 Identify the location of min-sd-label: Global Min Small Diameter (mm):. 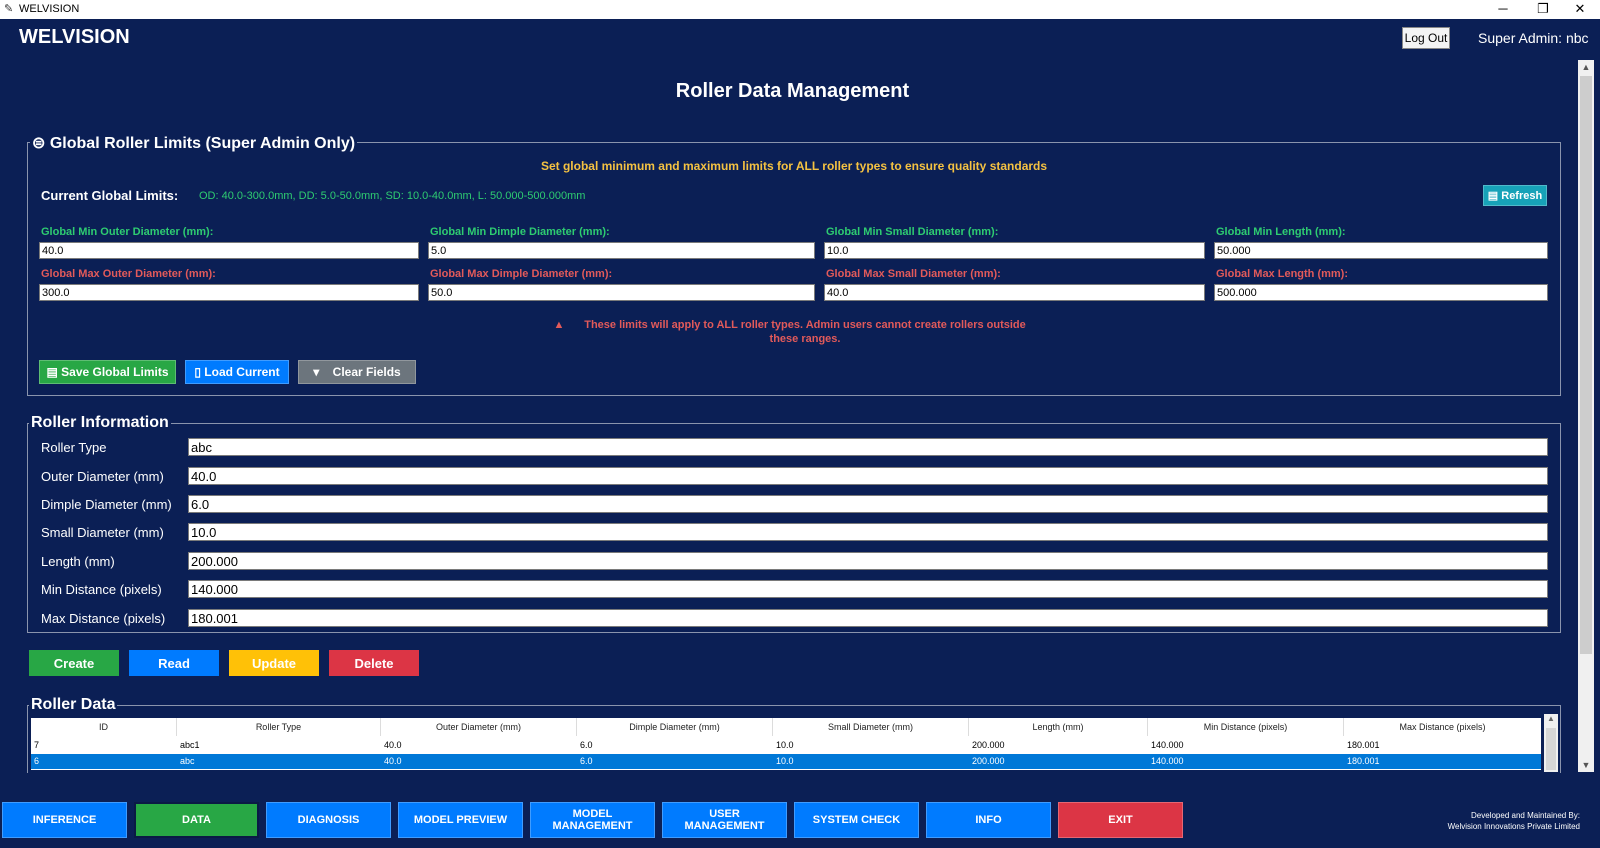
(912, 232).